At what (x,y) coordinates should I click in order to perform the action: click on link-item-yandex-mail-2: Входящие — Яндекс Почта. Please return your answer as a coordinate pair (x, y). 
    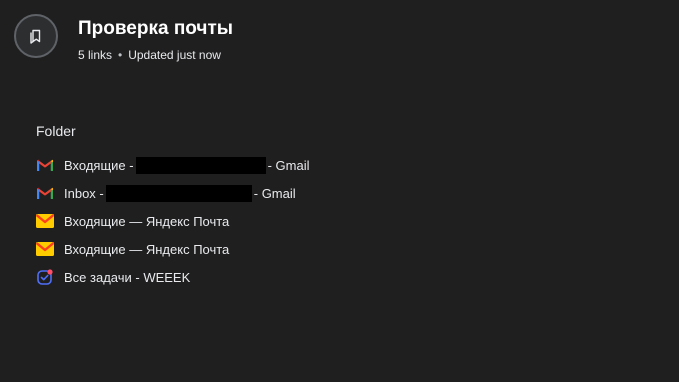
    Looking at the image, I should click on (172, 249).